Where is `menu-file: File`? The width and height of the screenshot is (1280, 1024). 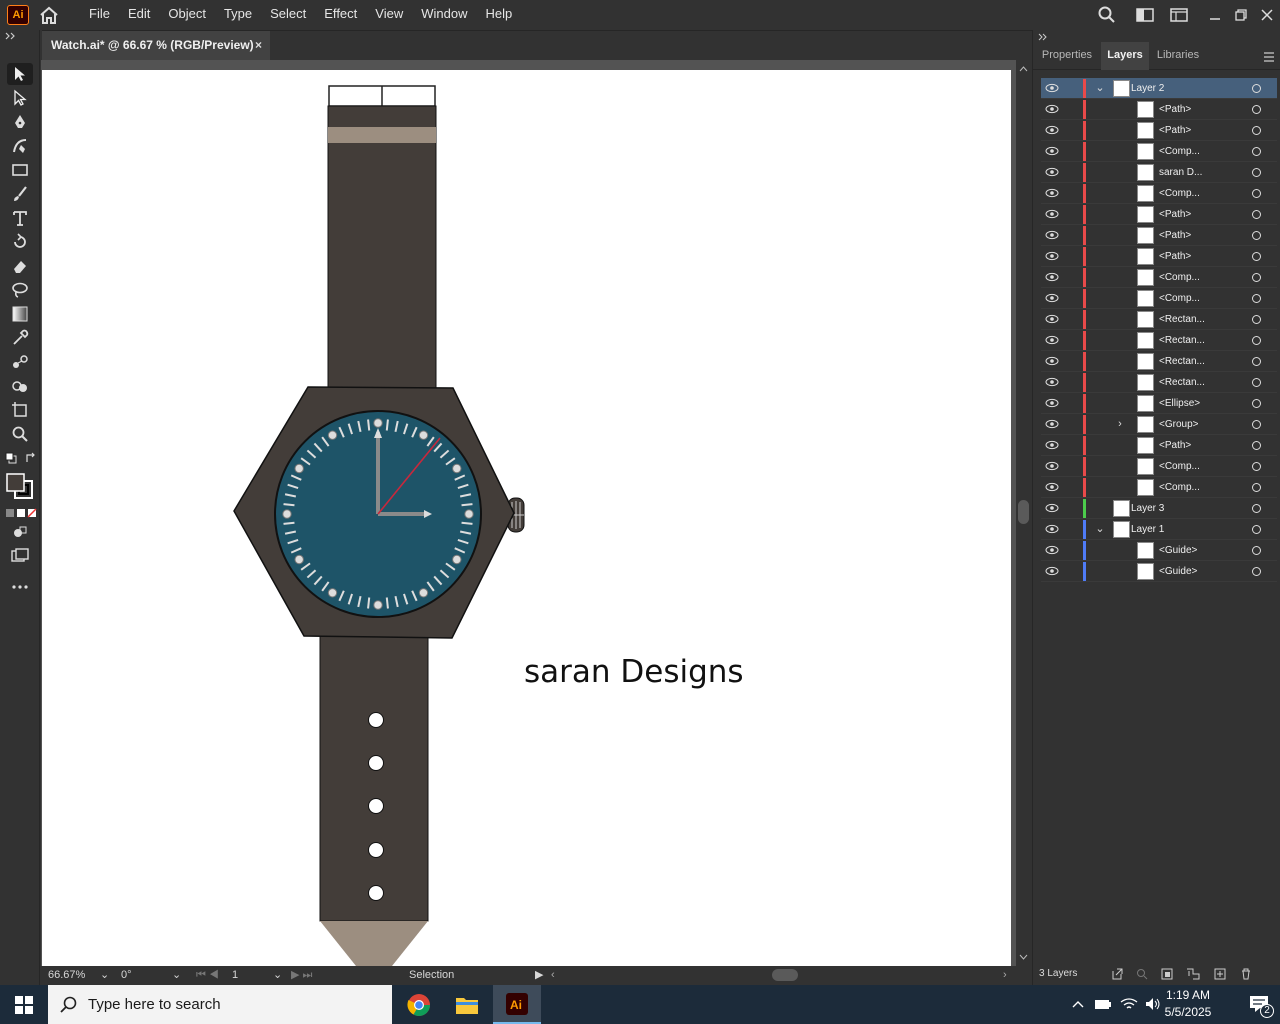
menu-file: File is located at coordinates (99, 15).